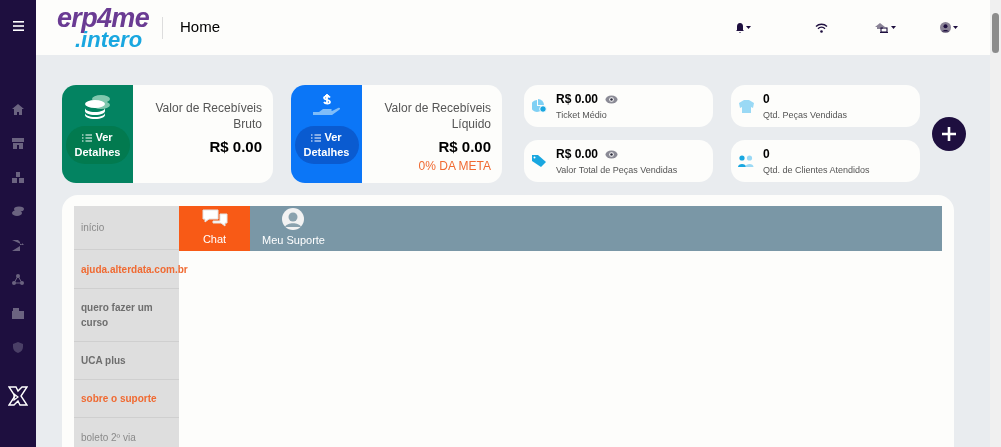  I want to click on card-title: Valor de Recebíveis Bruto, so click(208, 116).